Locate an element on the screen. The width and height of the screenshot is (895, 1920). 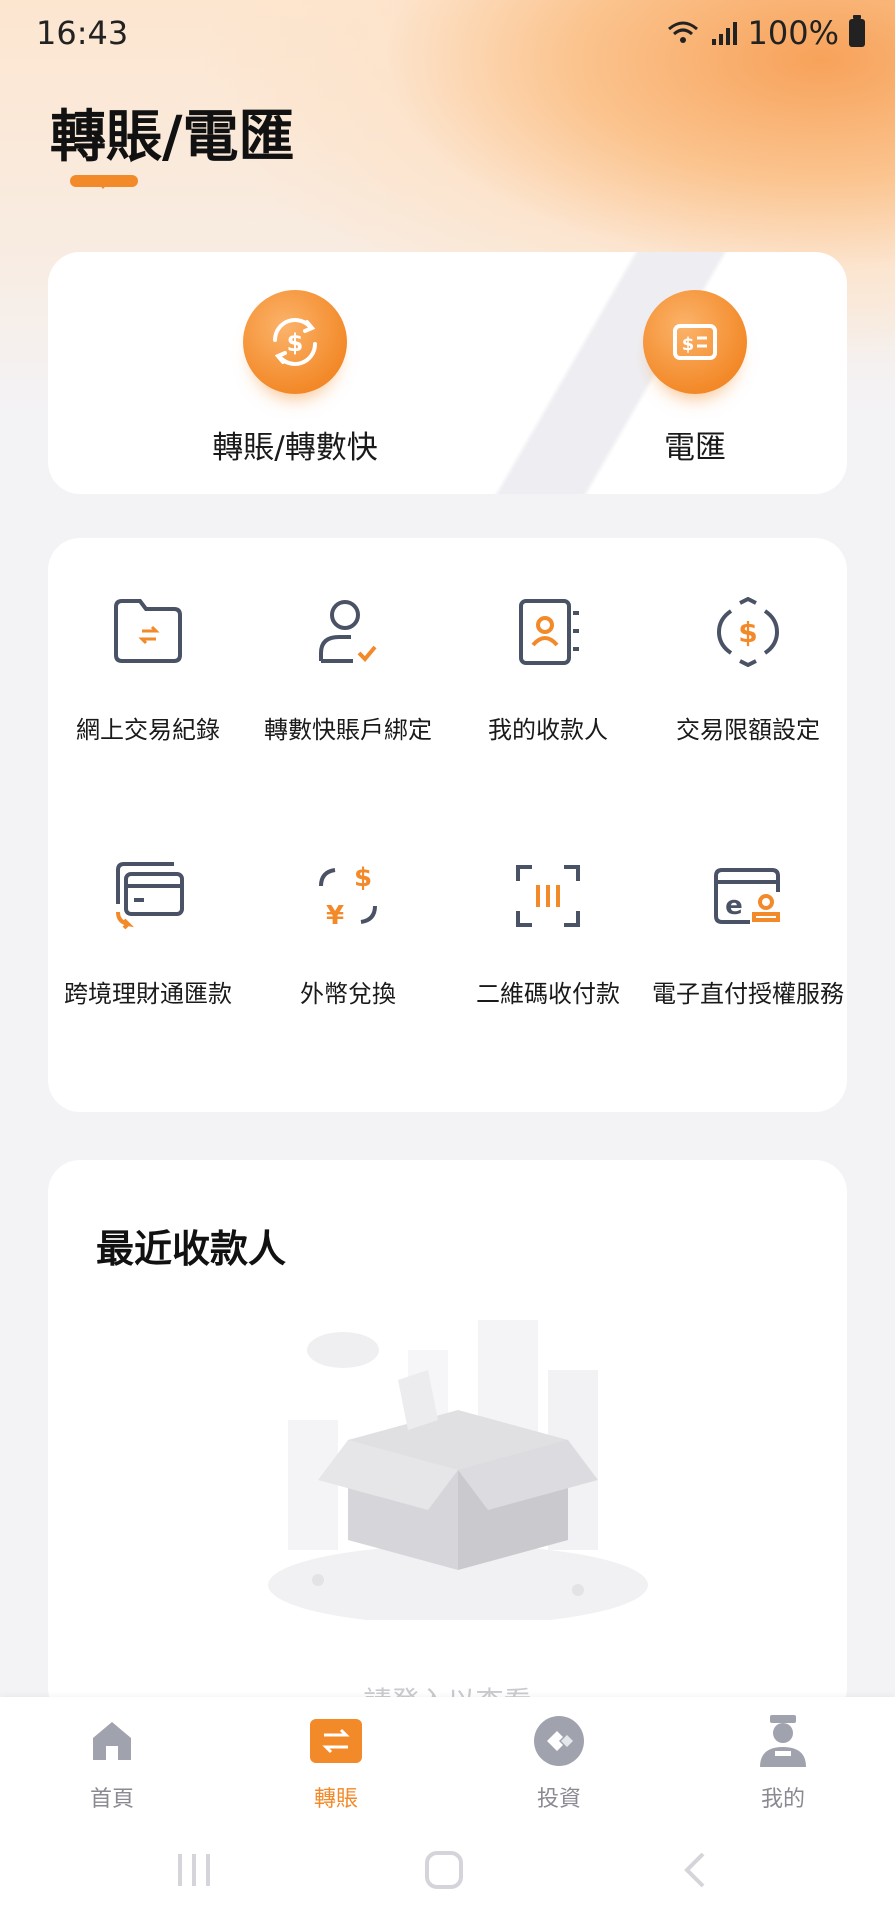
telegraphic-transfer-button: $ 電匯 is located at coordinates (695, 378).